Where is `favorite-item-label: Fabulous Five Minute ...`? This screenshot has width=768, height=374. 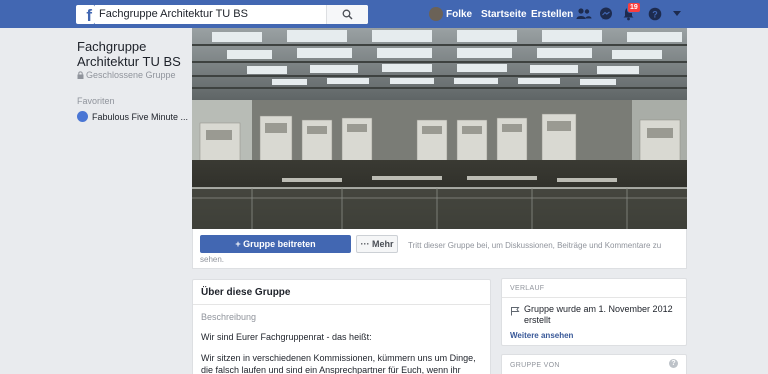
favorite-item-label: Fabulous Five Minute ... is located at coordinates (140, 117).